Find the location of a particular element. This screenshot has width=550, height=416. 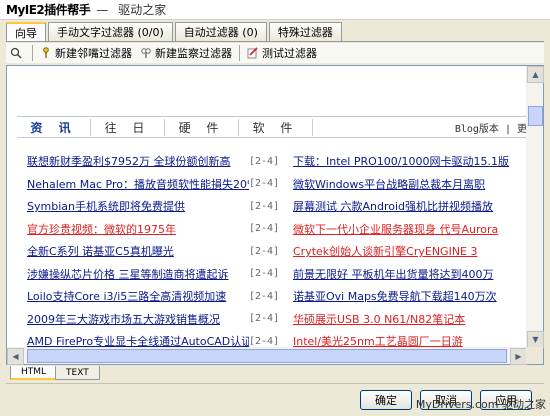

nav-archive: 往 日 is located at coordinates (128, 127).